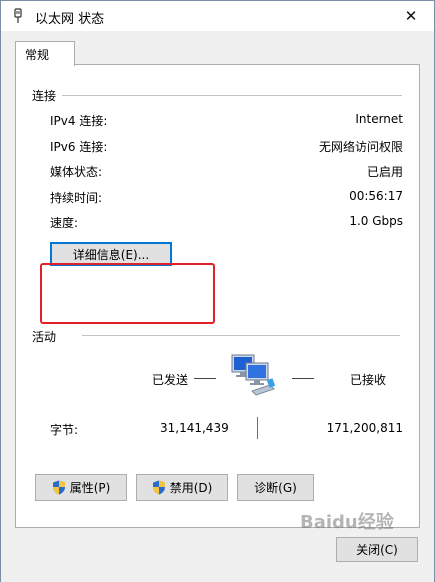 This screenshot has width=435, height=582. Describe the element at coordinates (64, 223) in the screenshot. I see `speed-label: 速度:` at that location.